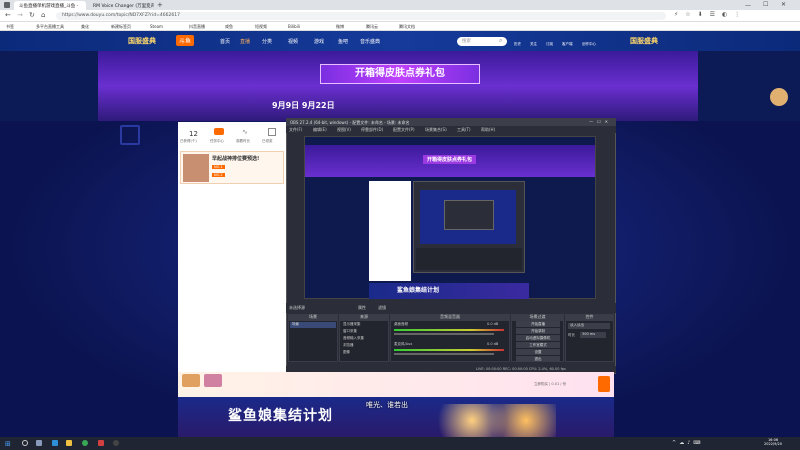 This screenshot has height=450, width=800. Describe the element at coordinates (320, 130) in the screenshot. I see `obs-menu-item: 编辑(E)` at that location.